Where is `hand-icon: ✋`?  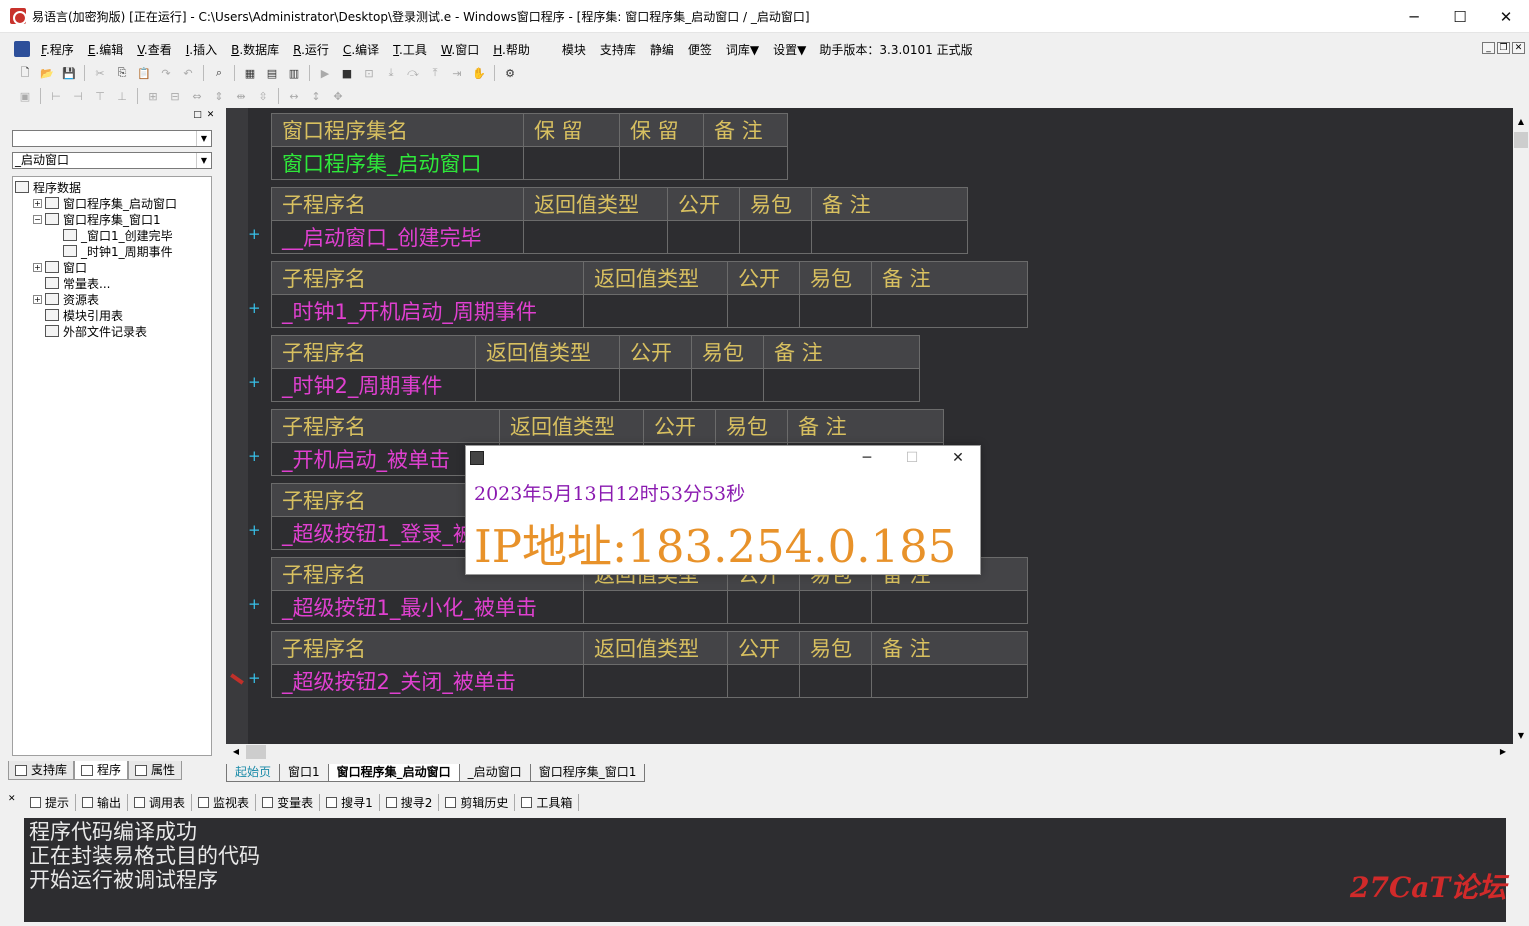
hand-icon: ✋ is located at coordinates (479, 73).